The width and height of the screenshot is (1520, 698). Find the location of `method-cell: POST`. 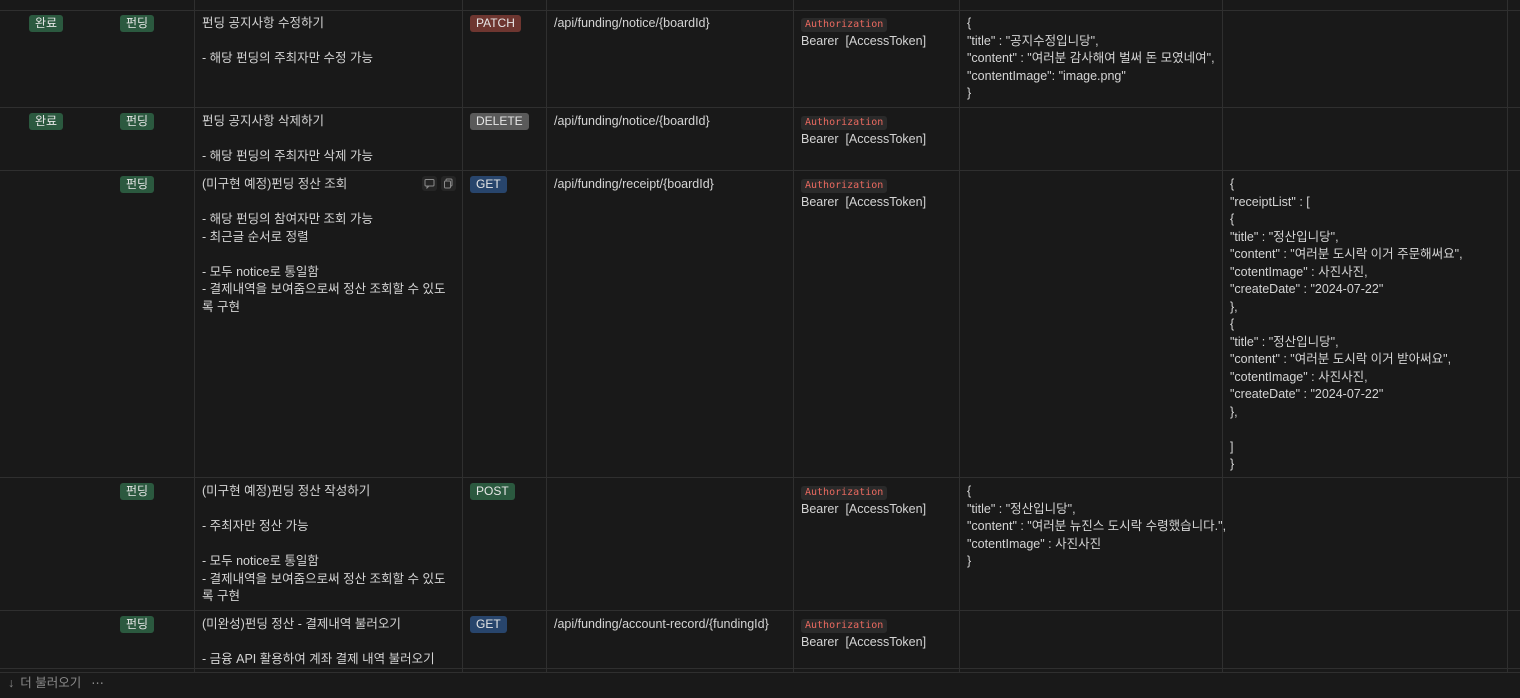

method-cell: POST is located at coordinates (505, 544).